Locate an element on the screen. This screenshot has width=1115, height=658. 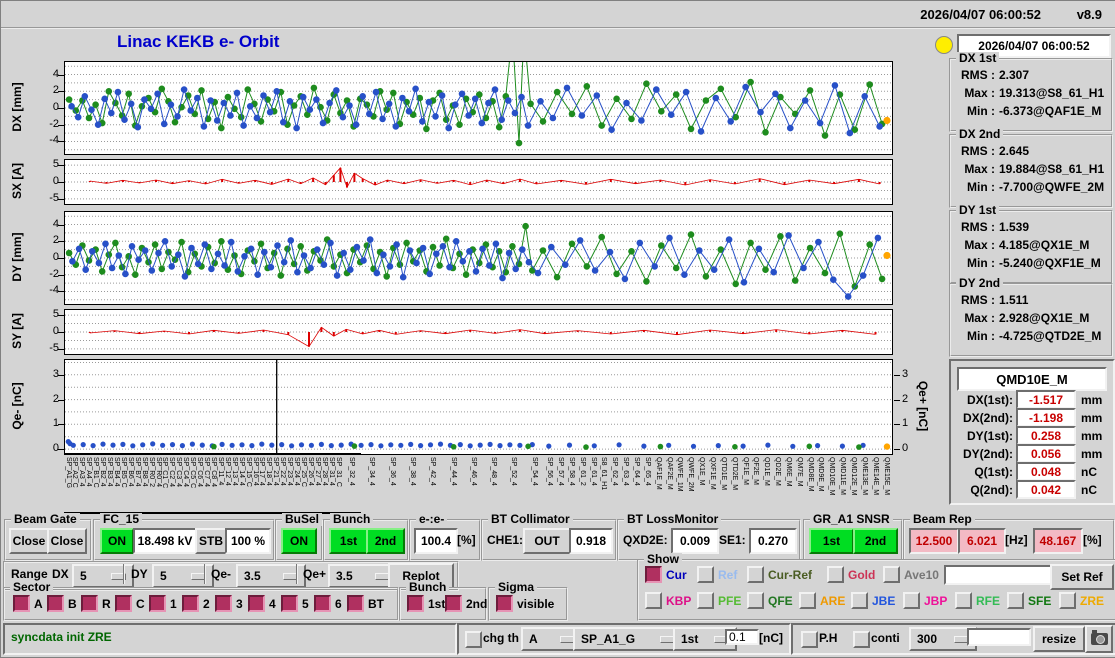
range-dx-label: DX is located at coordinates (60, 574).